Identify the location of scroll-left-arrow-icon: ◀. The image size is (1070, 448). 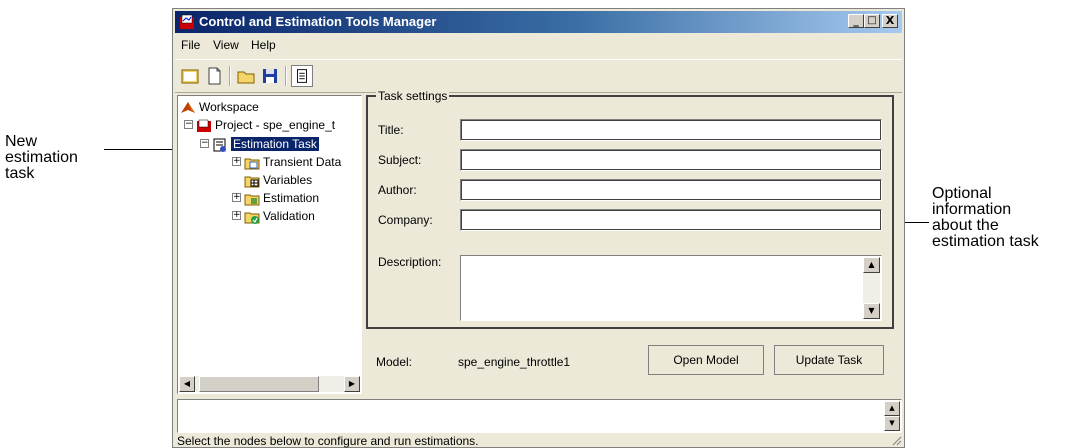
(187, 384).